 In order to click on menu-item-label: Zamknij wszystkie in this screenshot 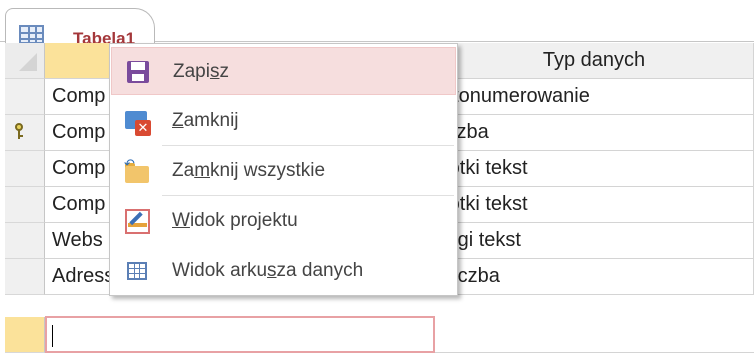, I will do `click(249, 170)`.